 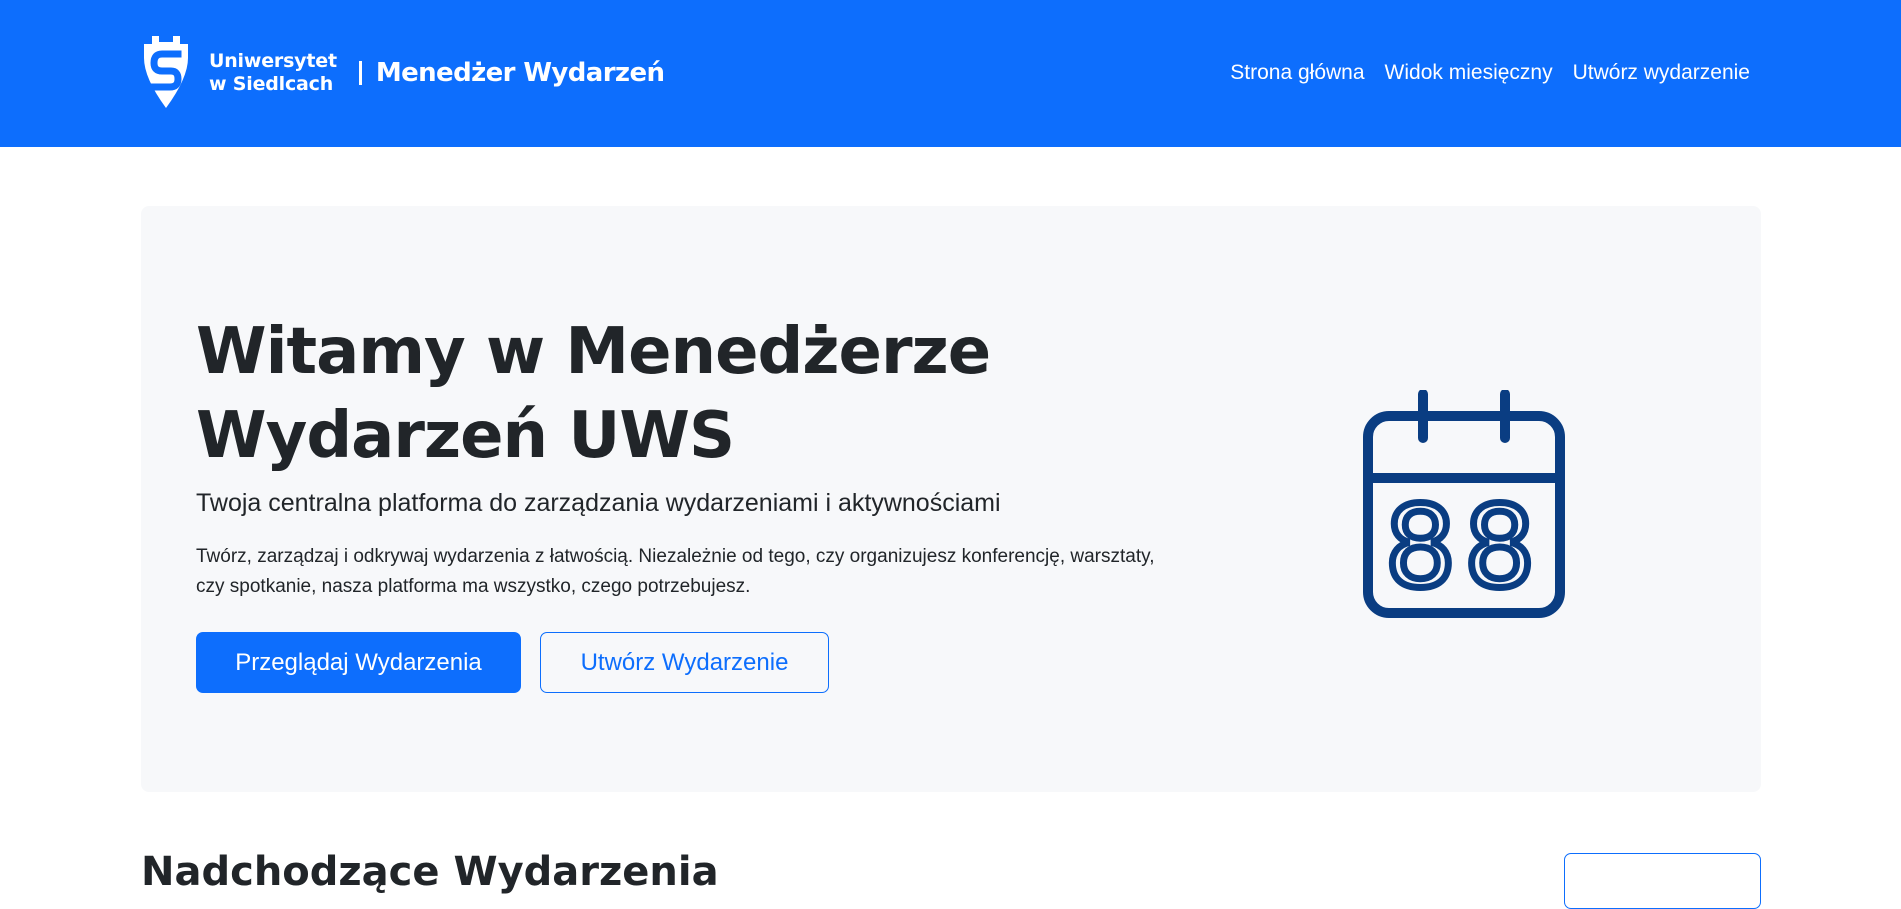 I want to click on university-name-line1: Uniwersytet, so click(x=273, y=61).